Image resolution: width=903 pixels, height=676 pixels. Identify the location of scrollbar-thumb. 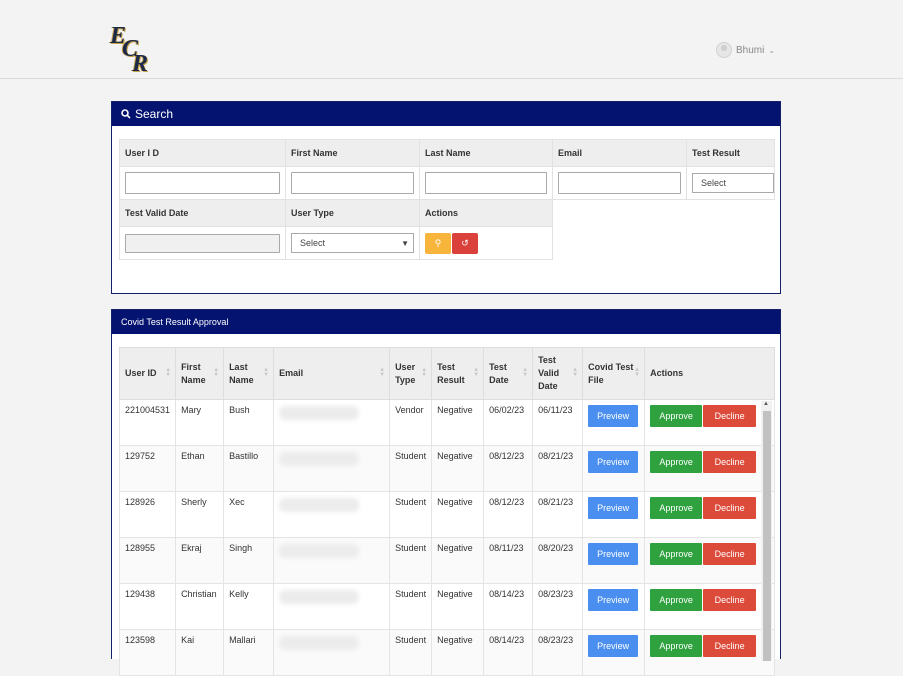
(767, 536).